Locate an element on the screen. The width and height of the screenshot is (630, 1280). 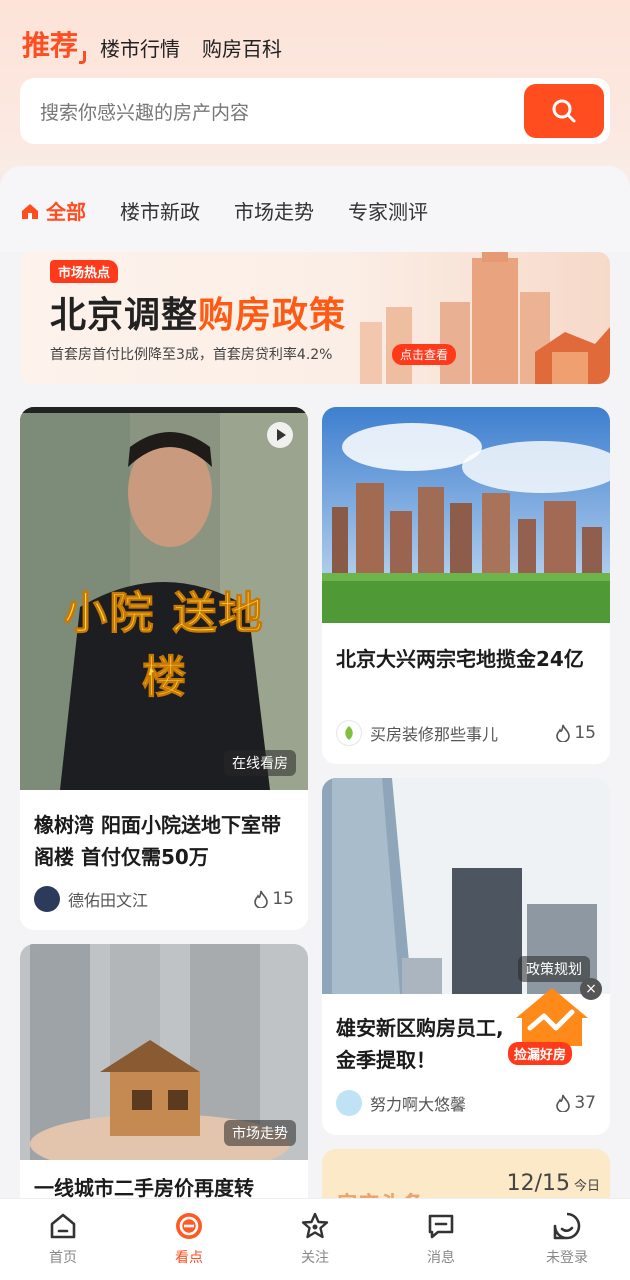
channel-all-label: 全部 is located at coordinates (66, 212).